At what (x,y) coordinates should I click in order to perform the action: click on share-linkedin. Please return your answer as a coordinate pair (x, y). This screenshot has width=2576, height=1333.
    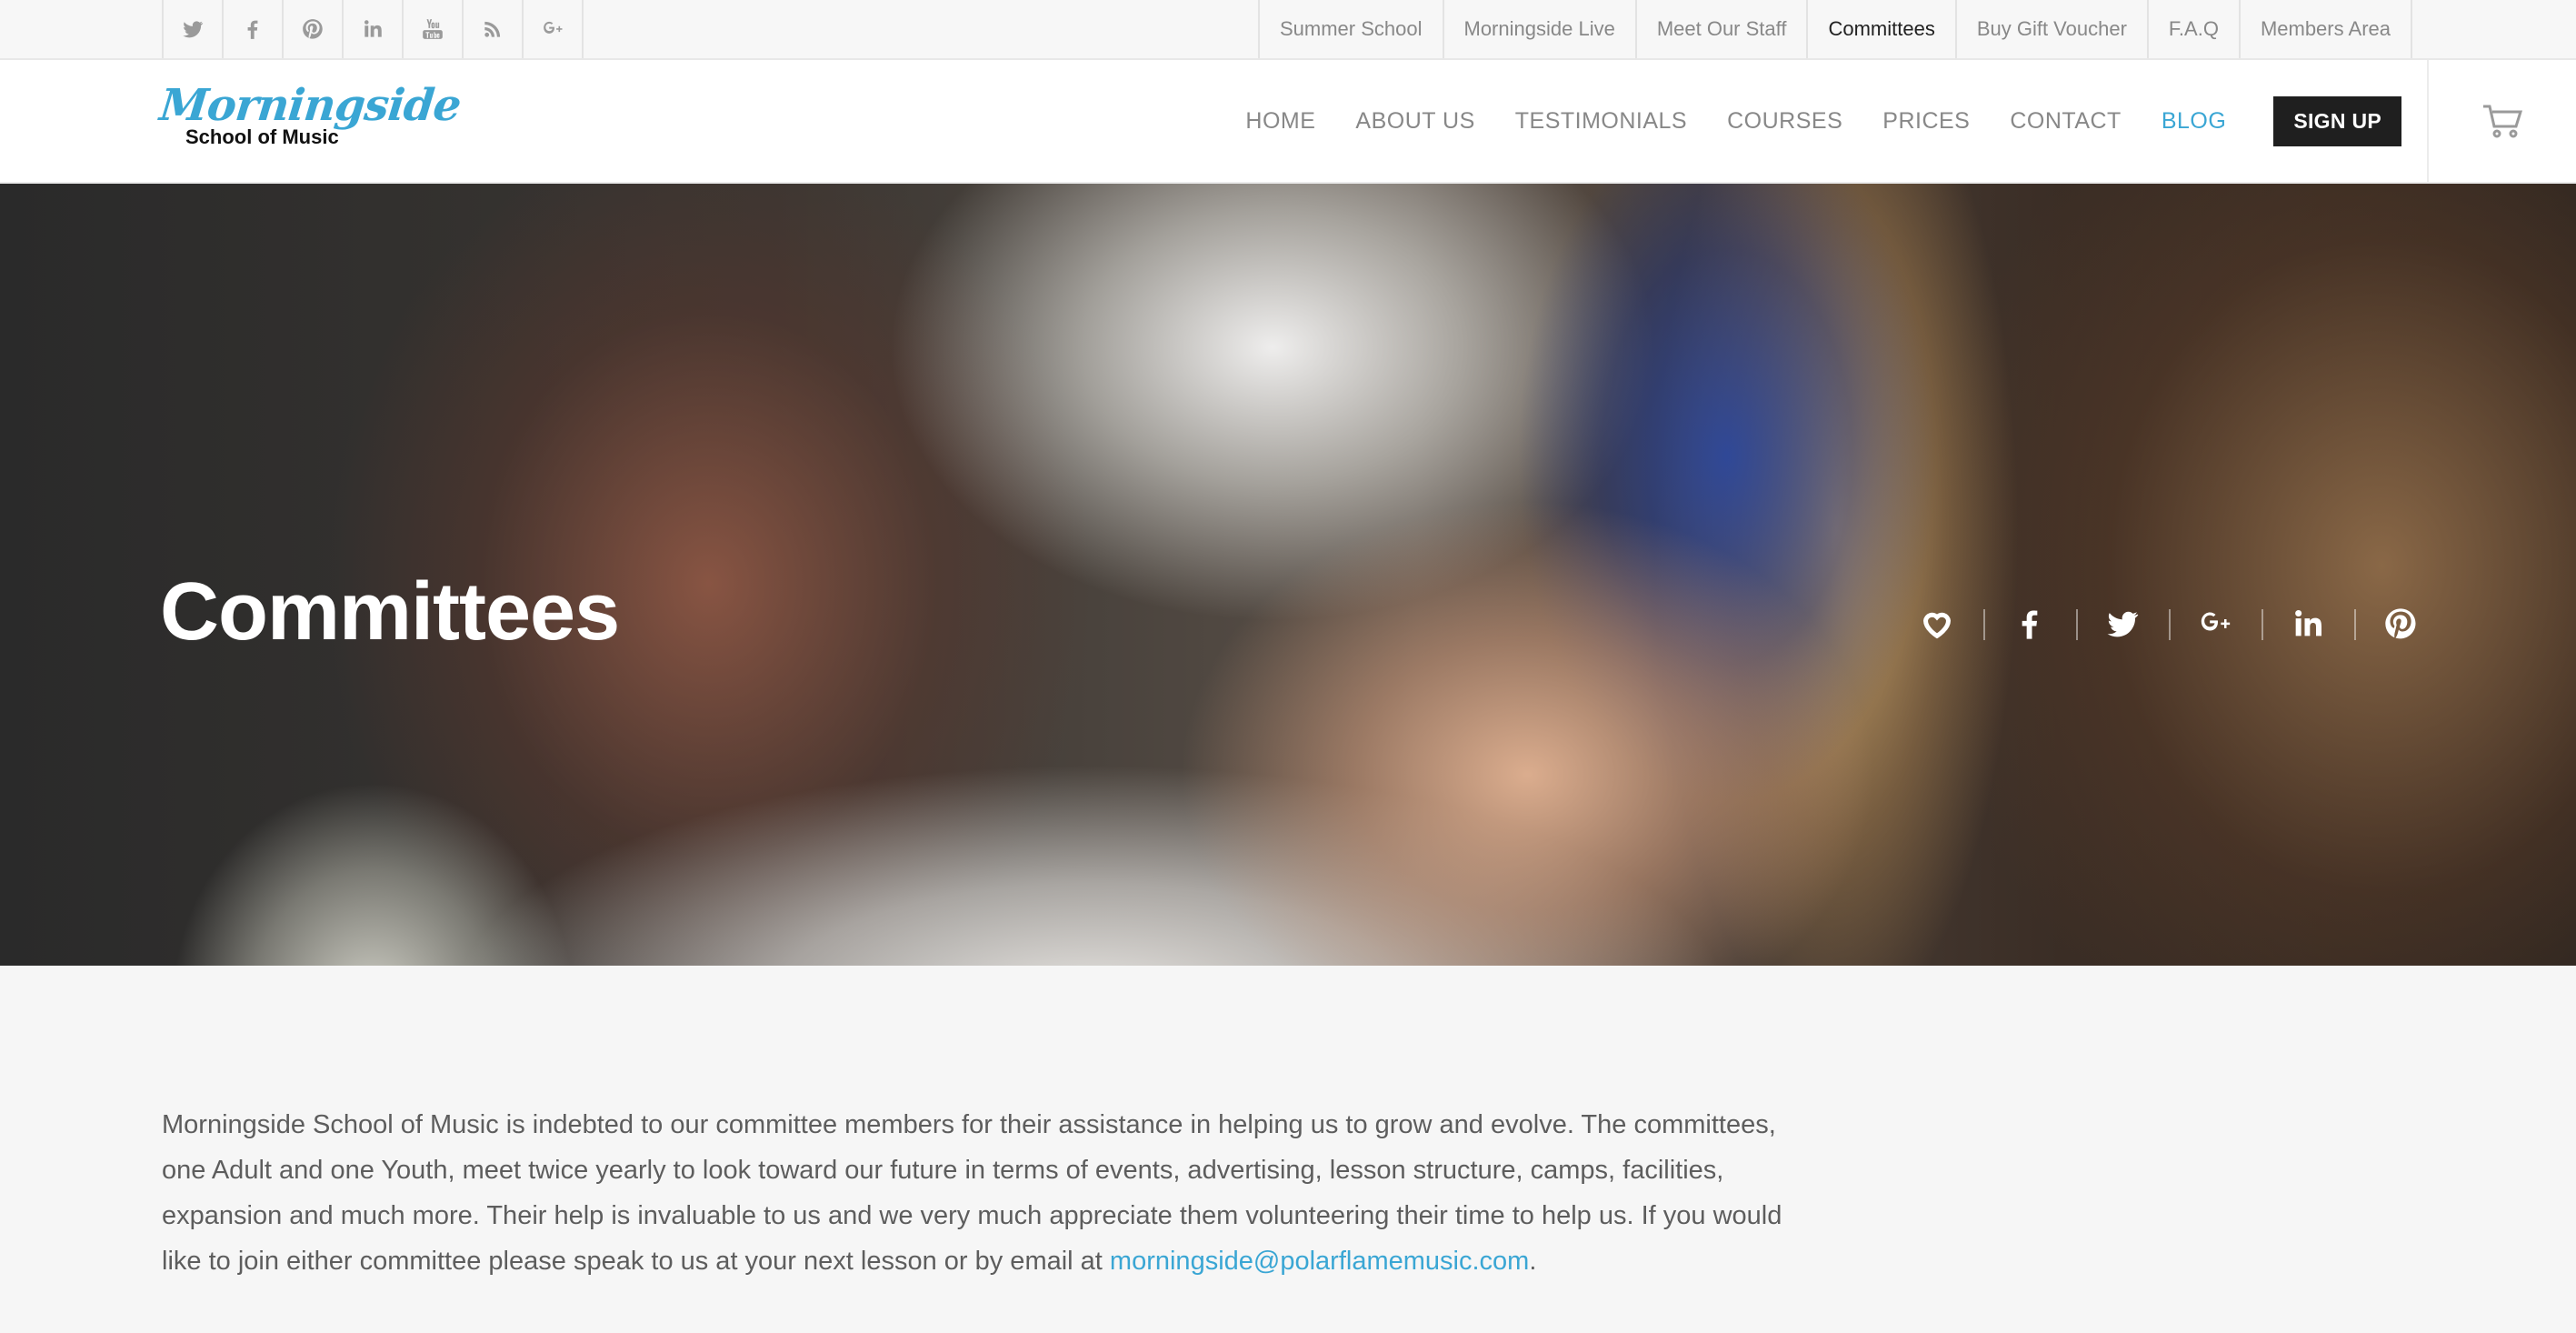
    Looking at the image, I should click on (2307, 623).